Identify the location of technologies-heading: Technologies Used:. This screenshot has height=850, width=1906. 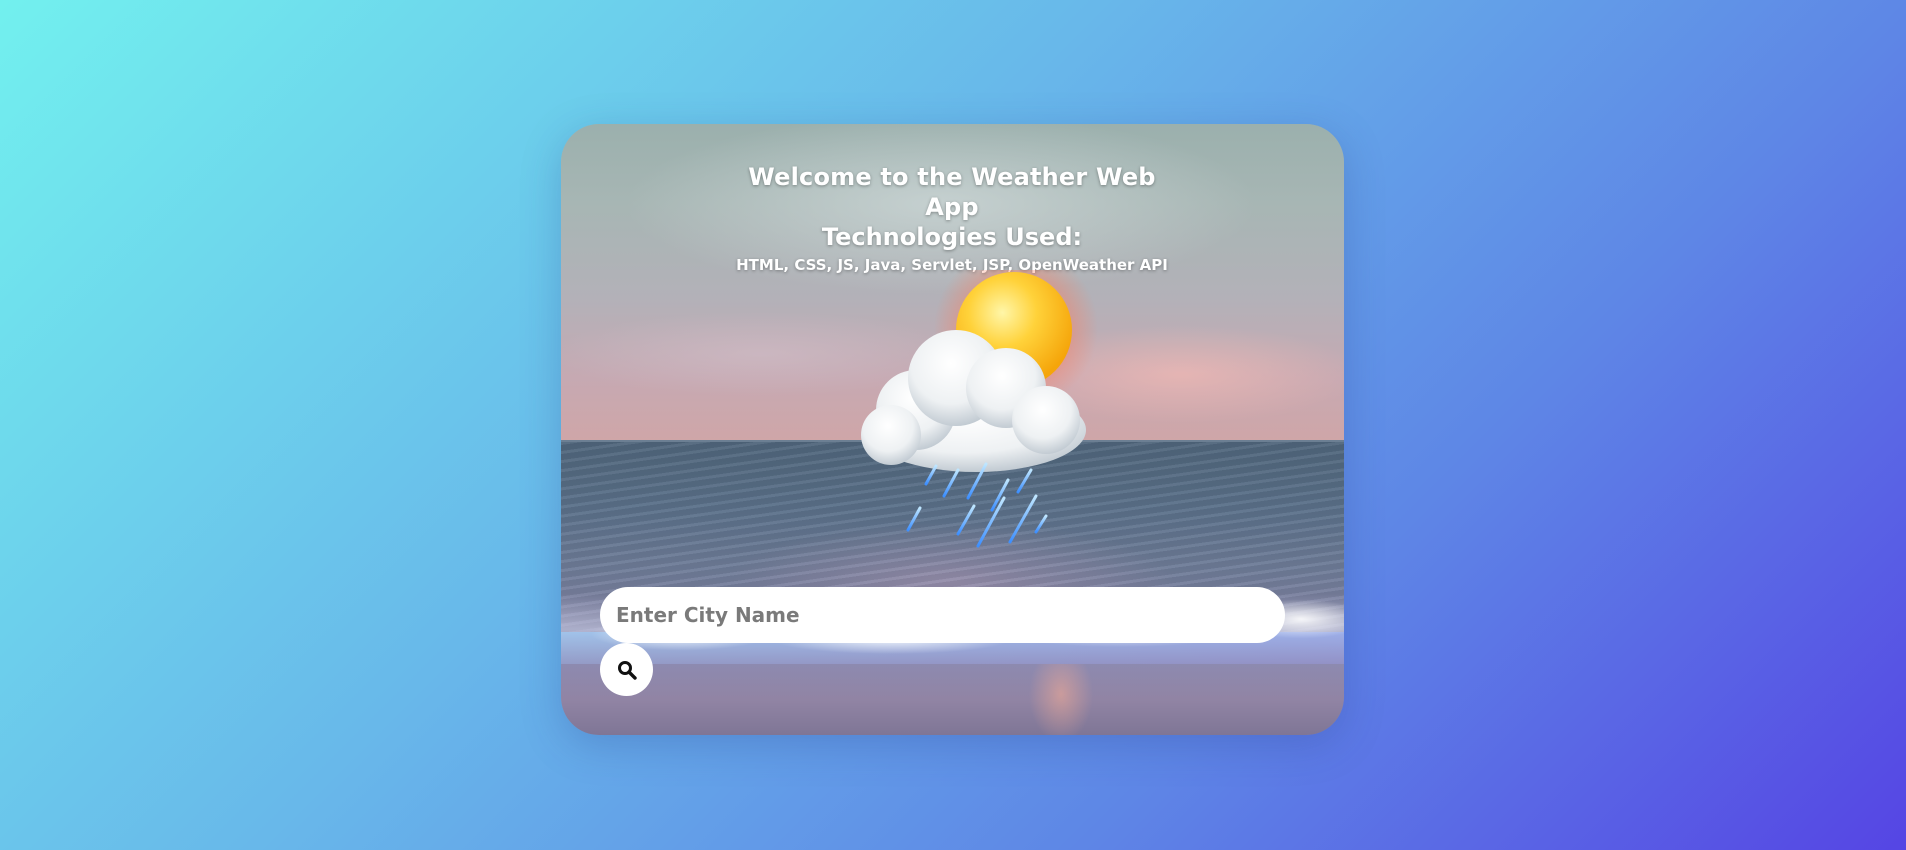
(952, 237).